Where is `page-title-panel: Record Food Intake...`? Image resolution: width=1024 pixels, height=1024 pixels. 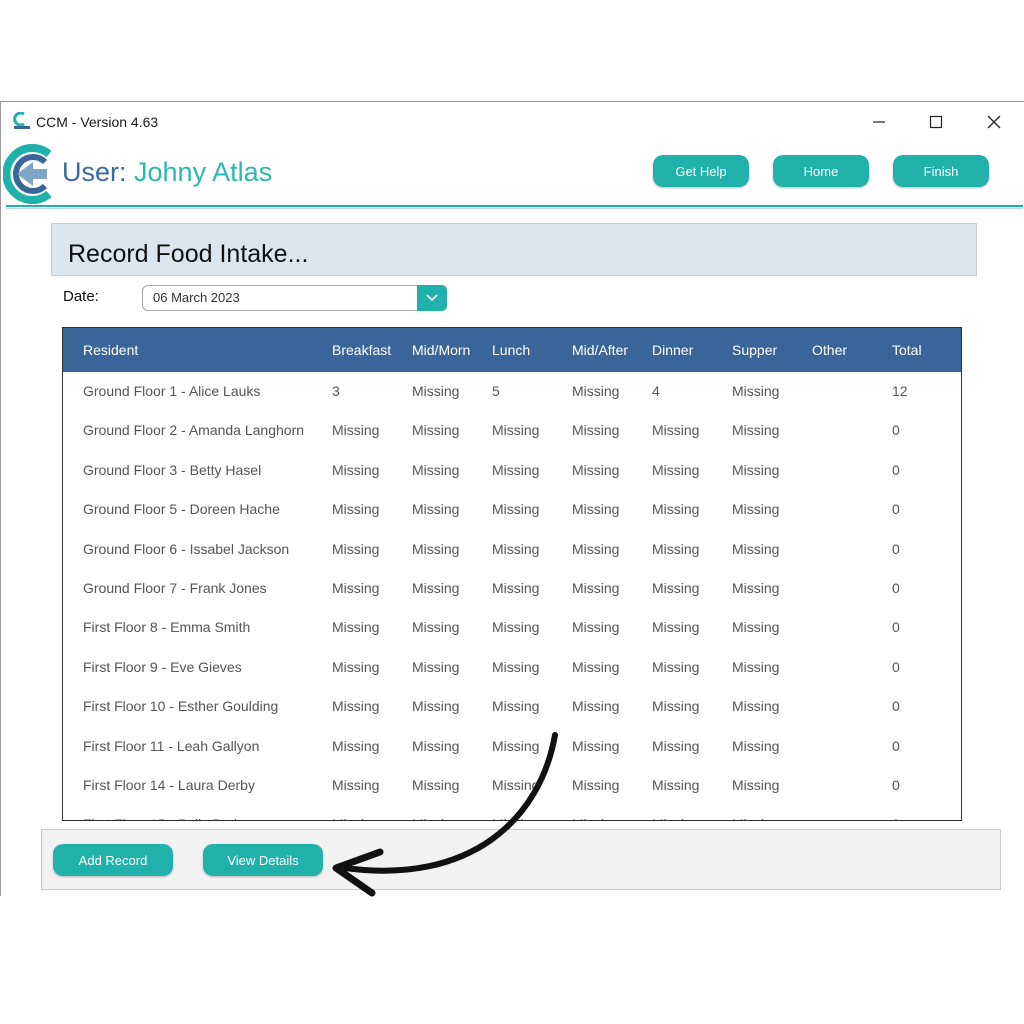
page-title-panel: Record Food Intake... is located at coordinates (514, 249).